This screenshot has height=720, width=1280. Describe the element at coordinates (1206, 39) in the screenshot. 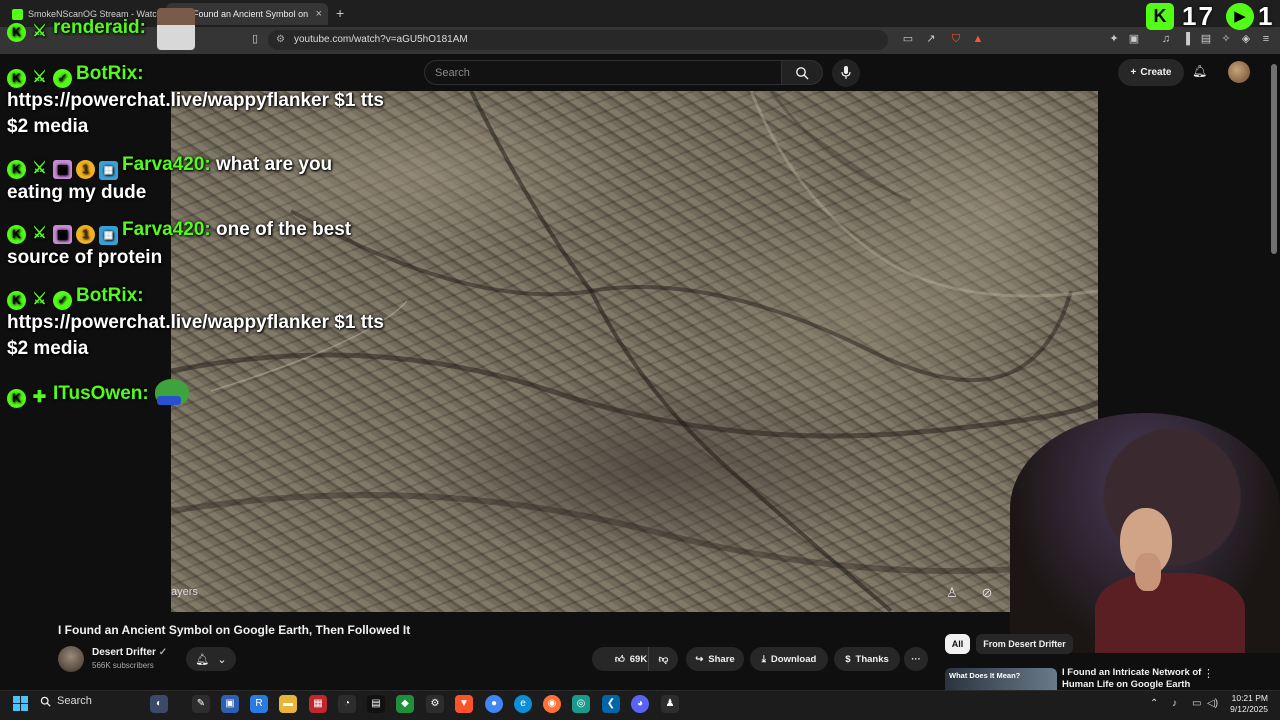

I see `wallet-icon: ▤` at that location.